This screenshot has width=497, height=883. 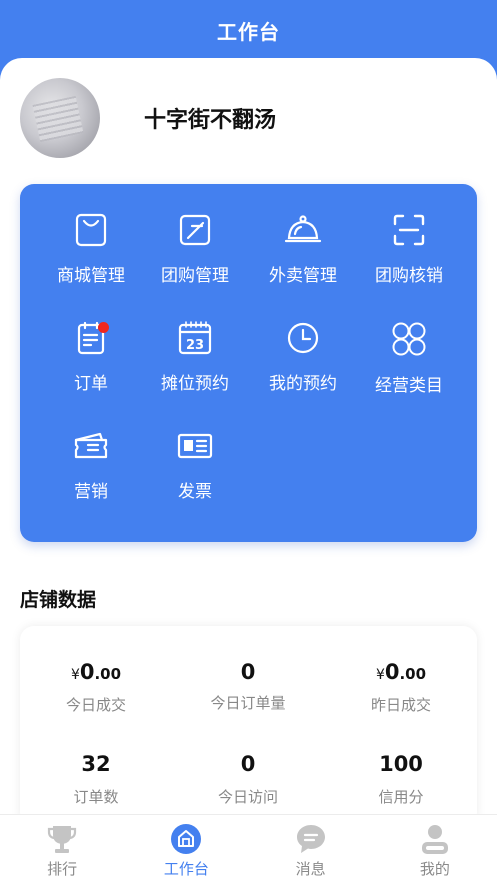 I want to click on page-title: 工作台, so click(x=248, y=31).